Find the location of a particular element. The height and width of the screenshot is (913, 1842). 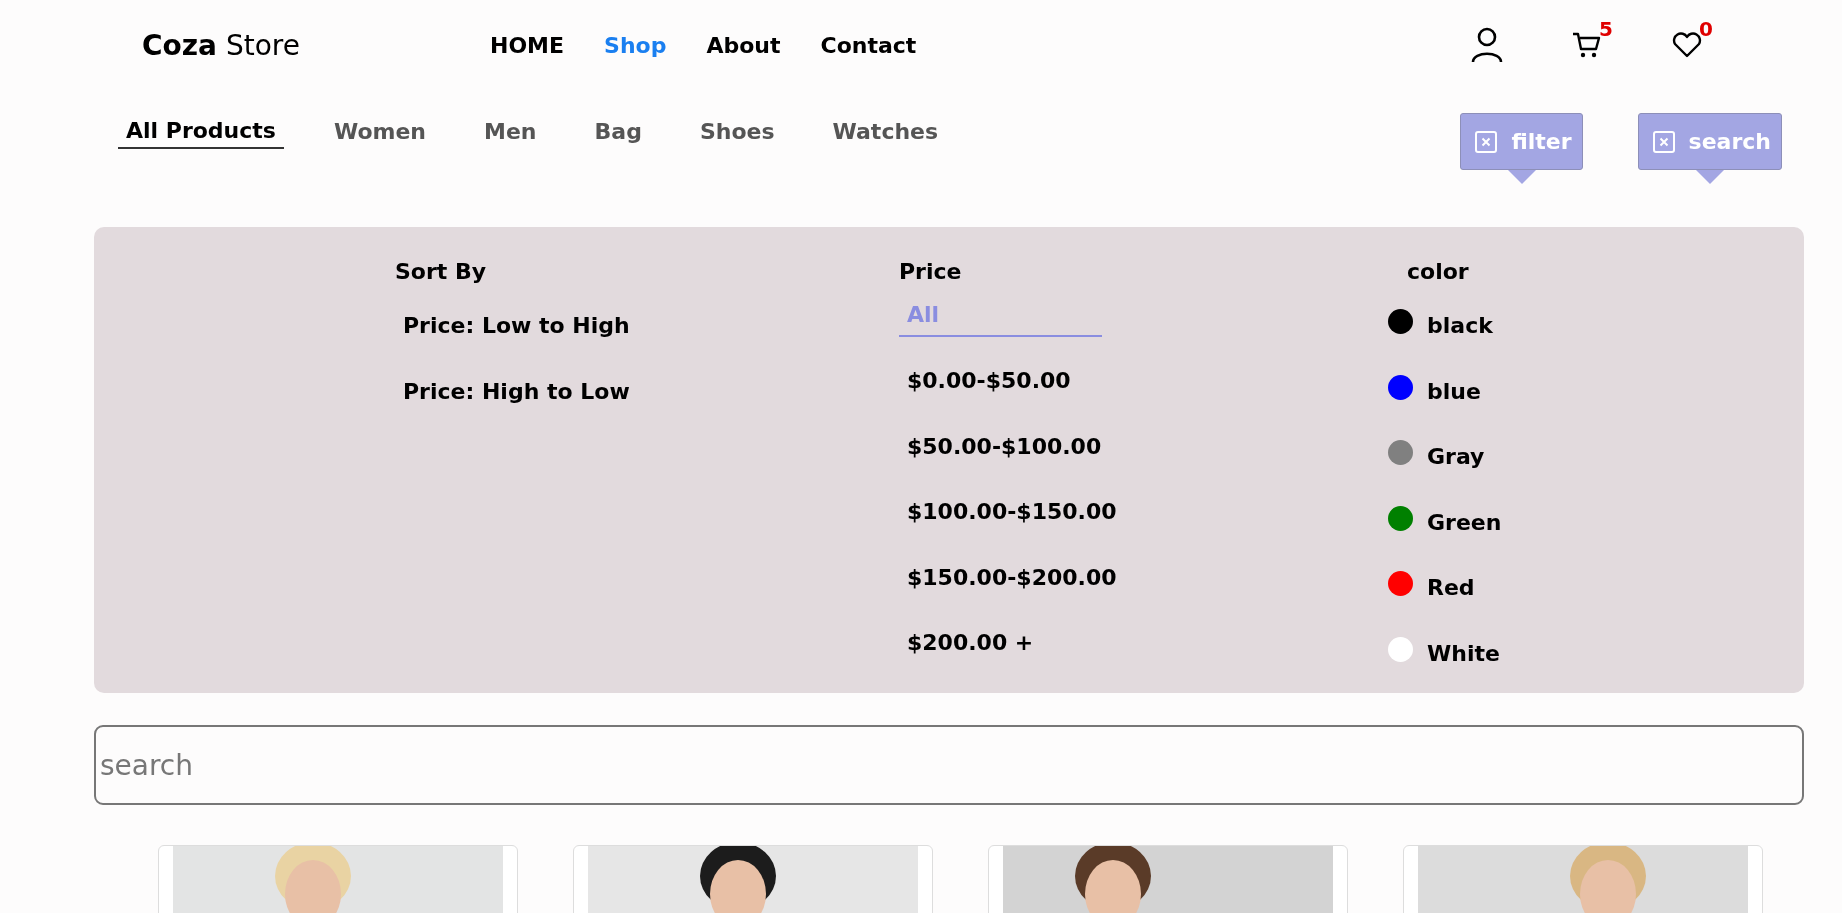

category-tab: All Products is located at coordinates (201, 133).